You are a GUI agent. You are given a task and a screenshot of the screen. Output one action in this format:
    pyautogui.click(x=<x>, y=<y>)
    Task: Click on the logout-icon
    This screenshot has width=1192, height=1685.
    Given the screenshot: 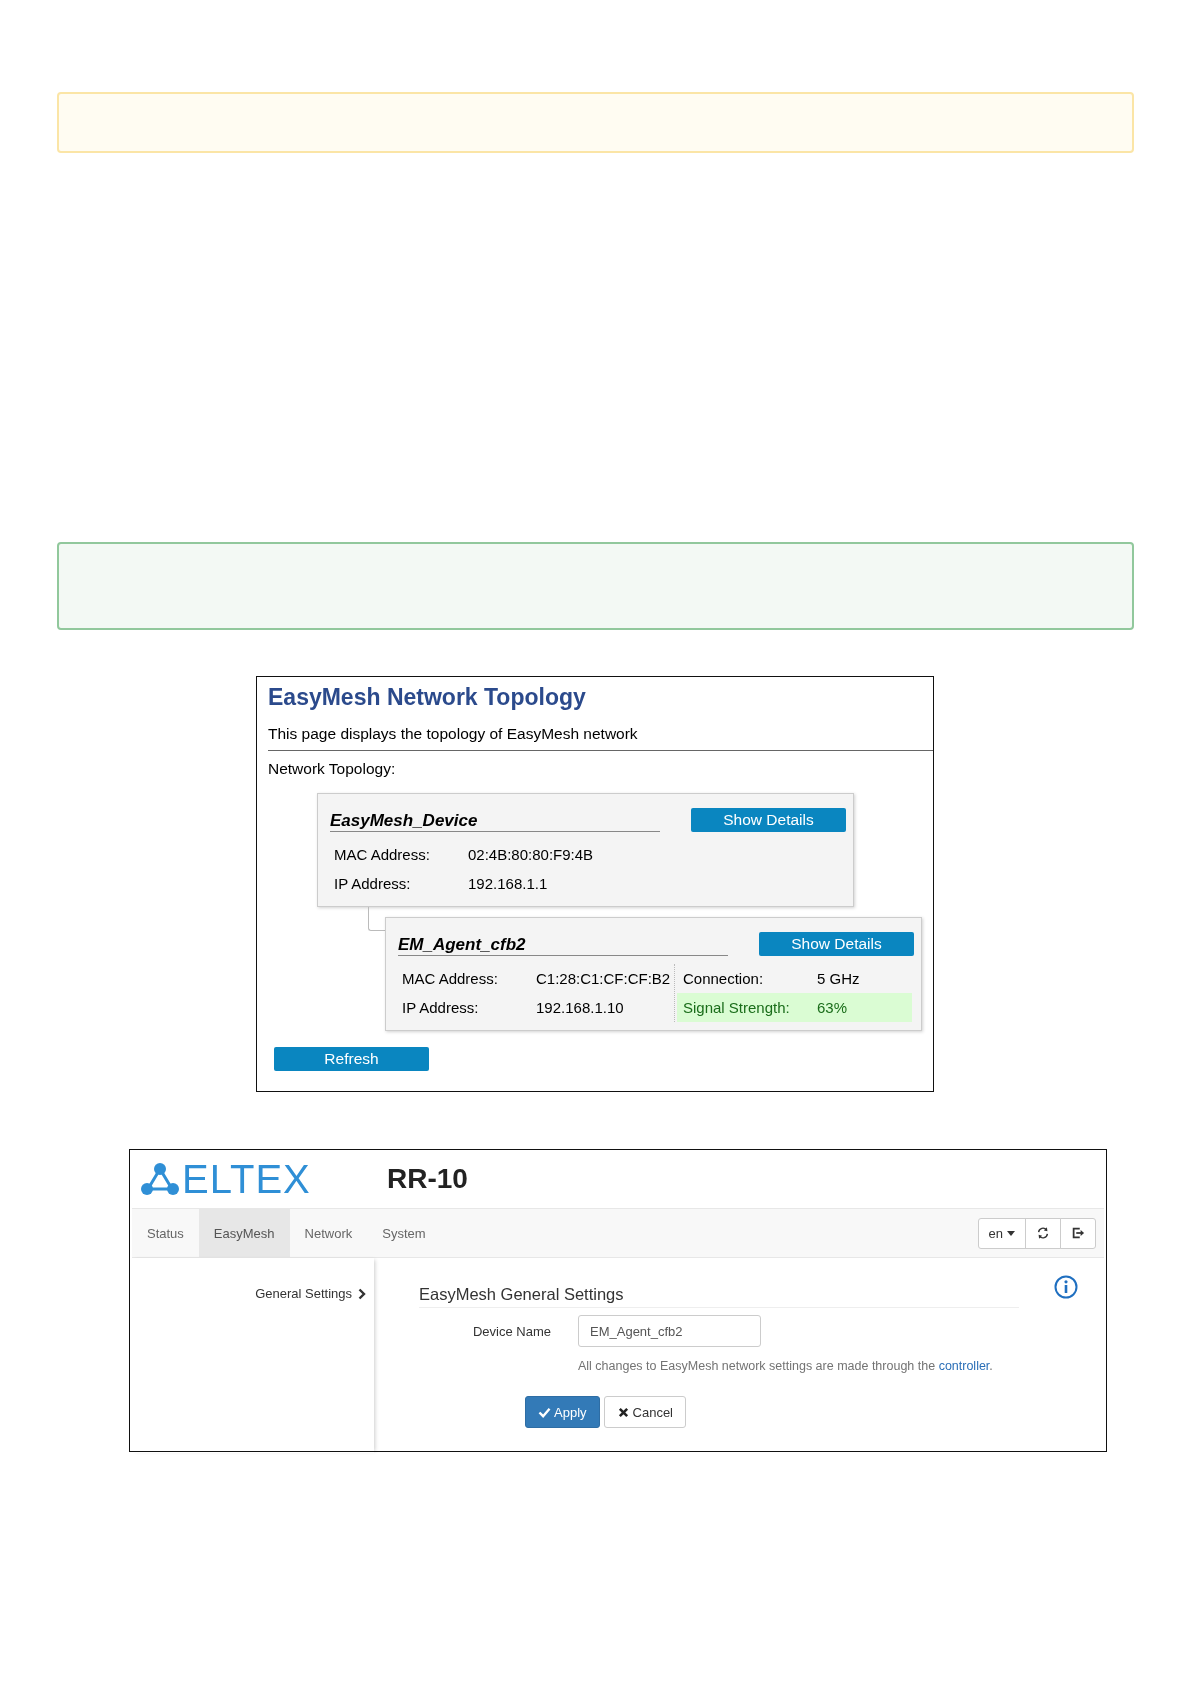 What is the action you would take?
    pyautogui.click(x=1078, y=1233)
    